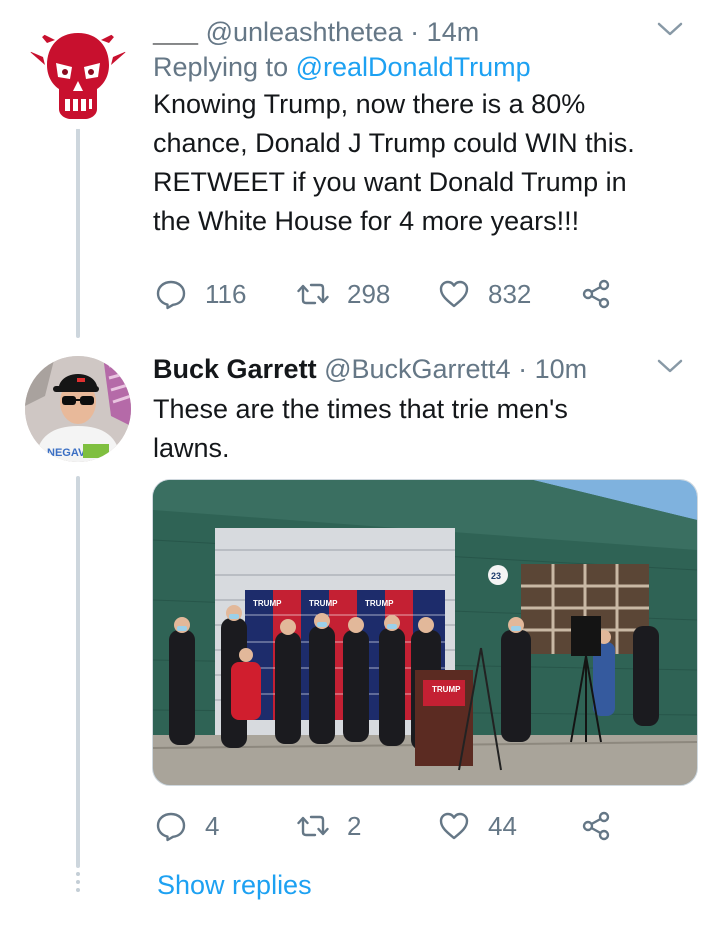  Describe the element at coordinates (226, 293) in the screenshot. I see `reply-count: 116` at that location.